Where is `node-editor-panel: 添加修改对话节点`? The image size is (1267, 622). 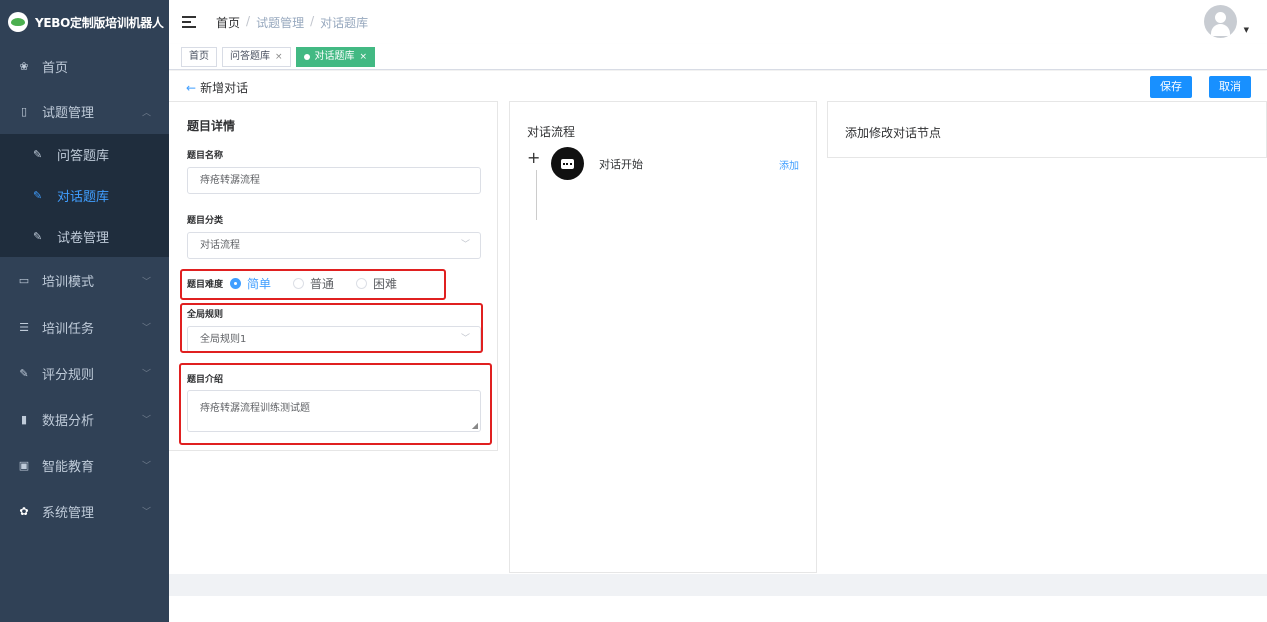
node-editor-panel: 添加修改对话节点 is located at coordinates (1047, 129).